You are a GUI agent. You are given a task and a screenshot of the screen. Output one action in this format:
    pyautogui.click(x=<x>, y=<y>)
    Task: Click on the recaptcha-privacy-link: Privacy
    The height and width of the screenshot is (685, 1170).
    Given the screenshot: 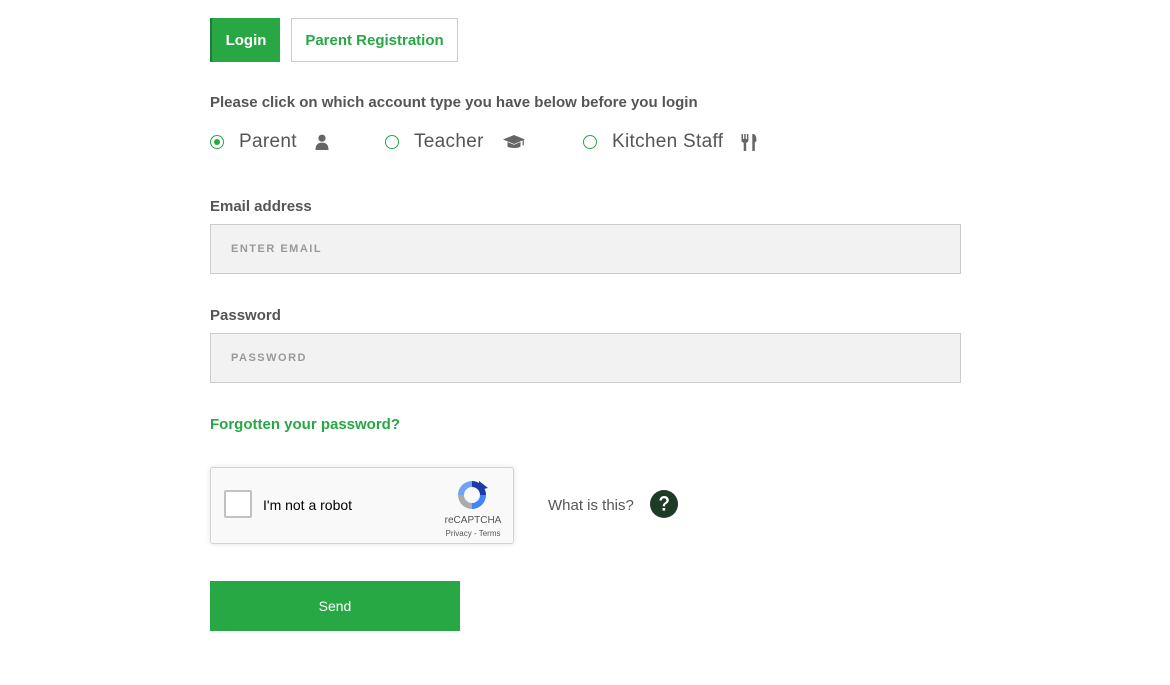 What is the action you would take?
    pyautogui.click(x=459, y=533)
    